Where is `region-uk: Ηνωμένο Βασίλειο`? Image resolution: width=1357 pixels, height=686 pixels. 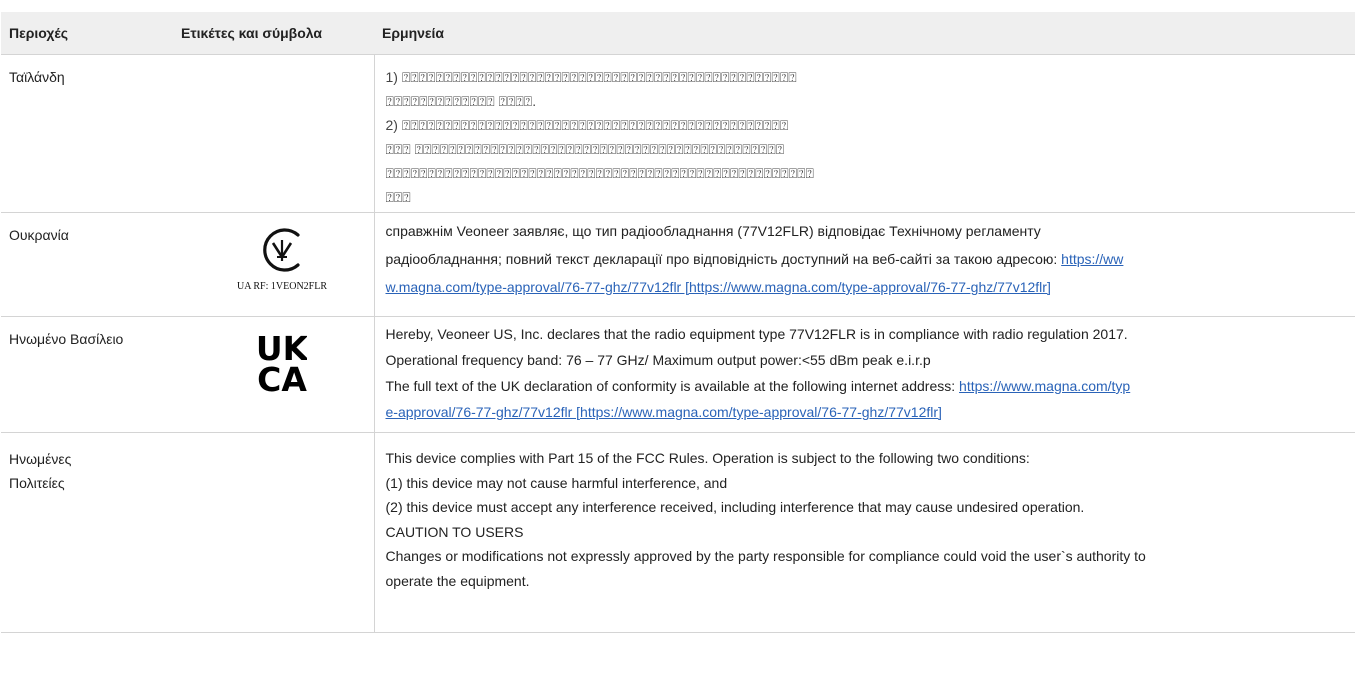
region-uk: Ηνωμένο Βασίλειο is located at coordinates (87, 374).